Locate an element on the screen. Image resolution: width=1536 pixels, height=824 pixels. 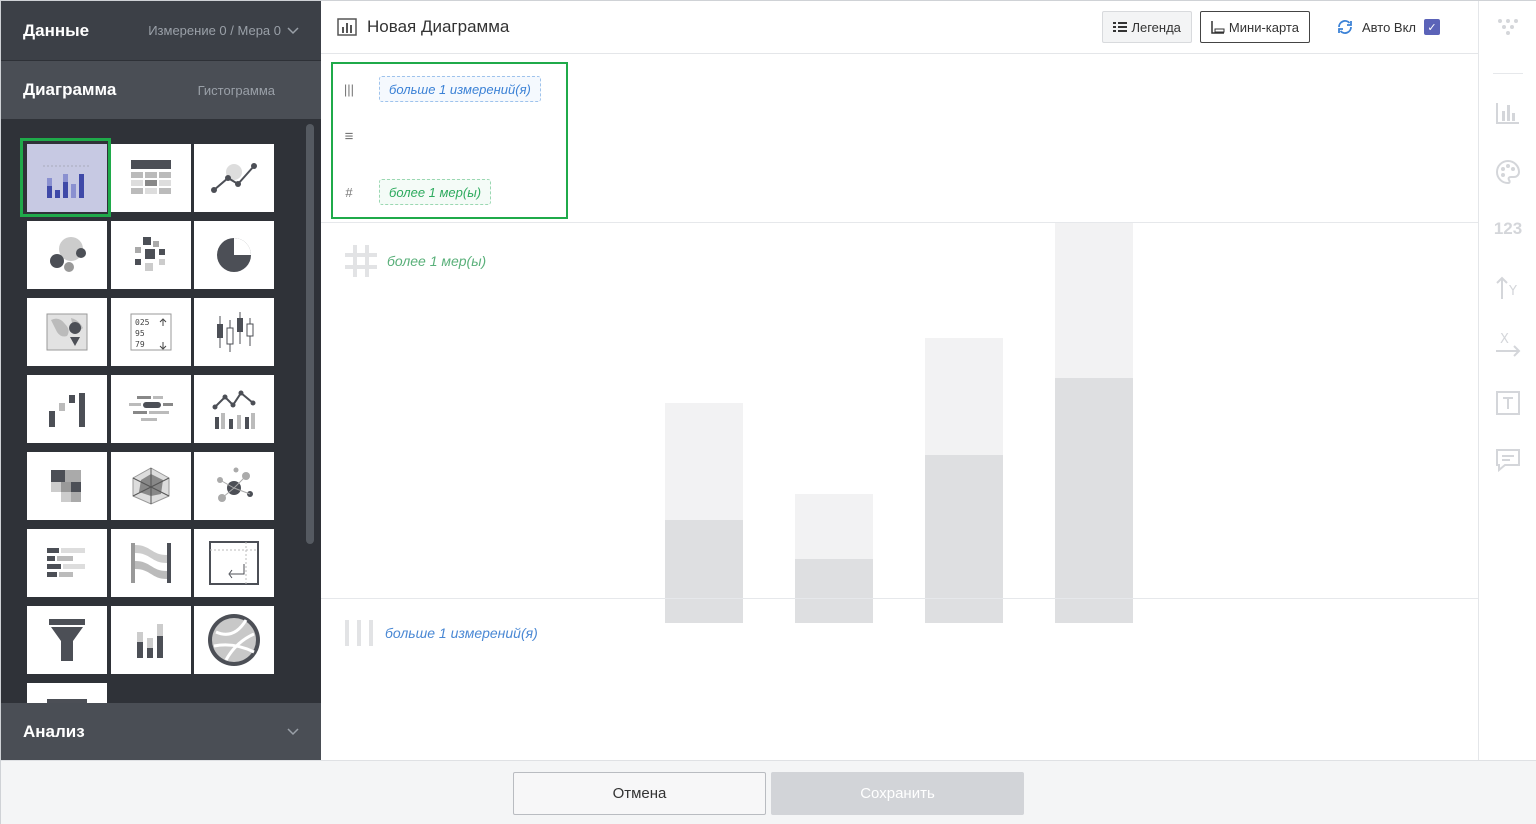
chart-type-combo is located at coordinates (234, 409).